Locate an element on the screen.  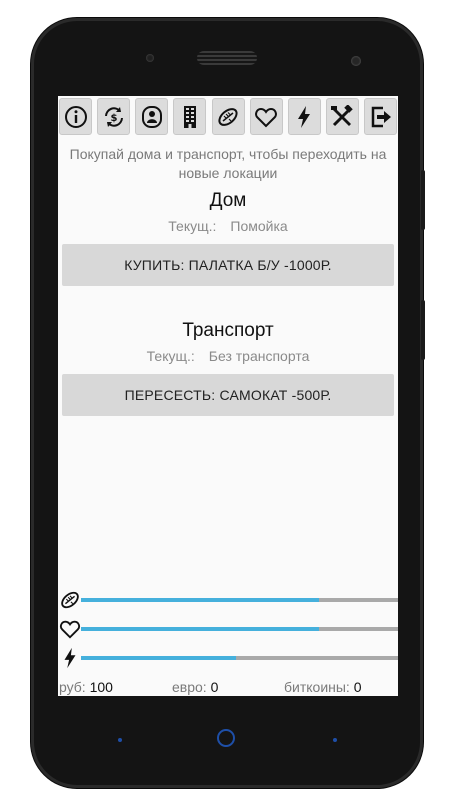
eur-label: евро: is located at coordinates (189, 687).